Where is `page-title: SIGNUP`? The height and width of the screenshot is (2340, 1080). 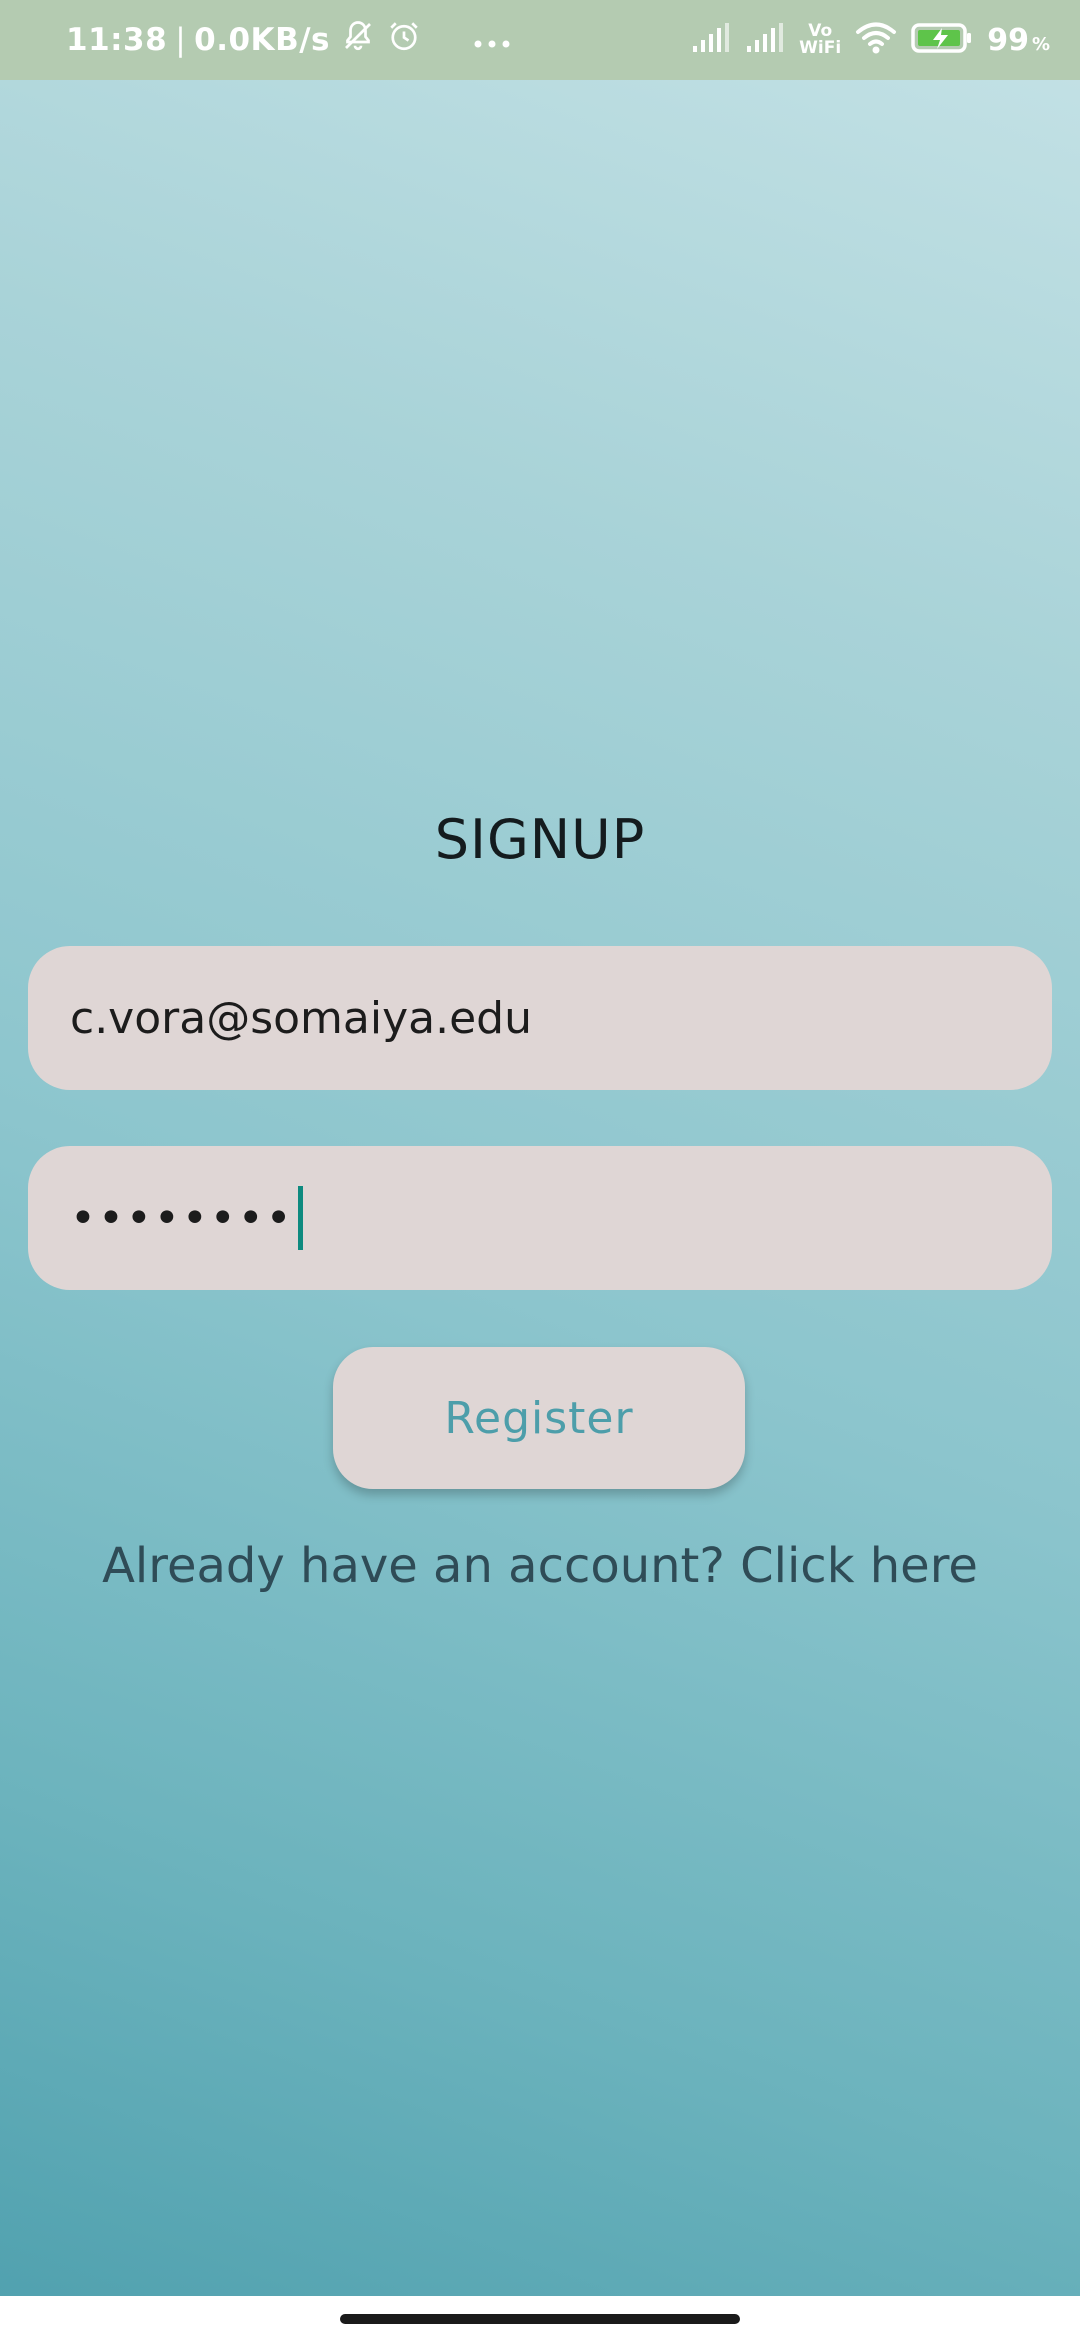 page-title: SIGNUP is located at coordinates (540, 839).